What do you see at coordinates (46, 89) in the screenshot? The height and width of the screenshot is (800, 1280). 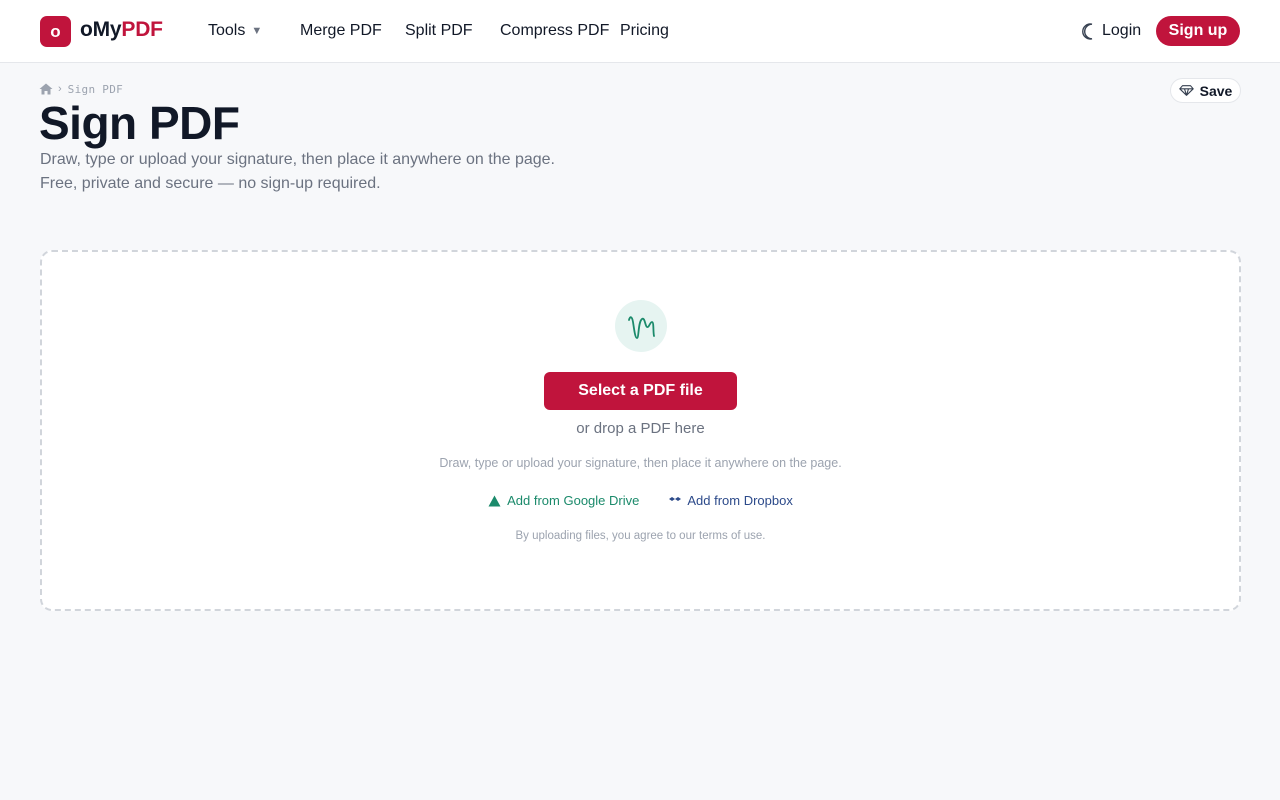 I see `home-icon` at bounding box center [46, 89].